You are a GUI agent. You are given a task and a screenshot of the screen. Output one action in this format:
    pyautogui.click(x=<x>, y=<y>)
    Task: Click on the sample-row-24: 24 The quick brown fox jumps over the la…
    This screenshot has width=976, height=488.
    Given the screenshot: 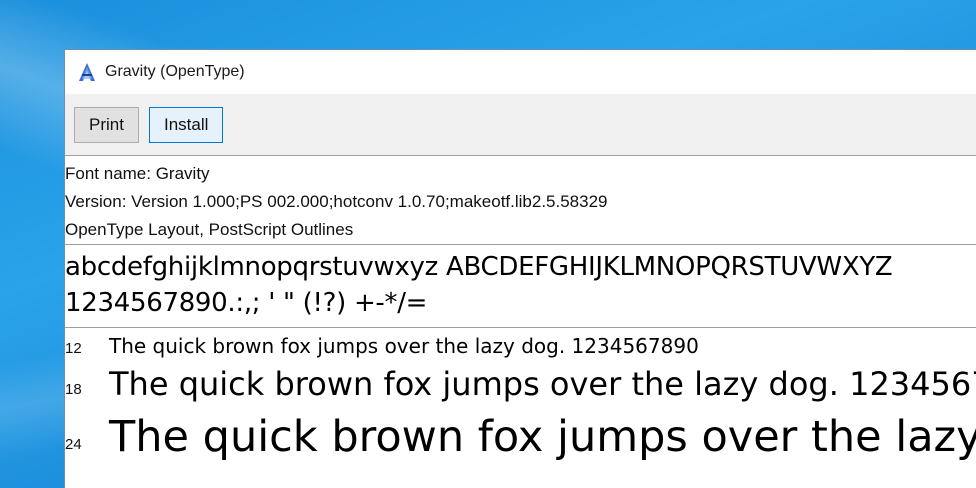 What is the action you would take?
    pyautogui.click(x=520, y=437)
    